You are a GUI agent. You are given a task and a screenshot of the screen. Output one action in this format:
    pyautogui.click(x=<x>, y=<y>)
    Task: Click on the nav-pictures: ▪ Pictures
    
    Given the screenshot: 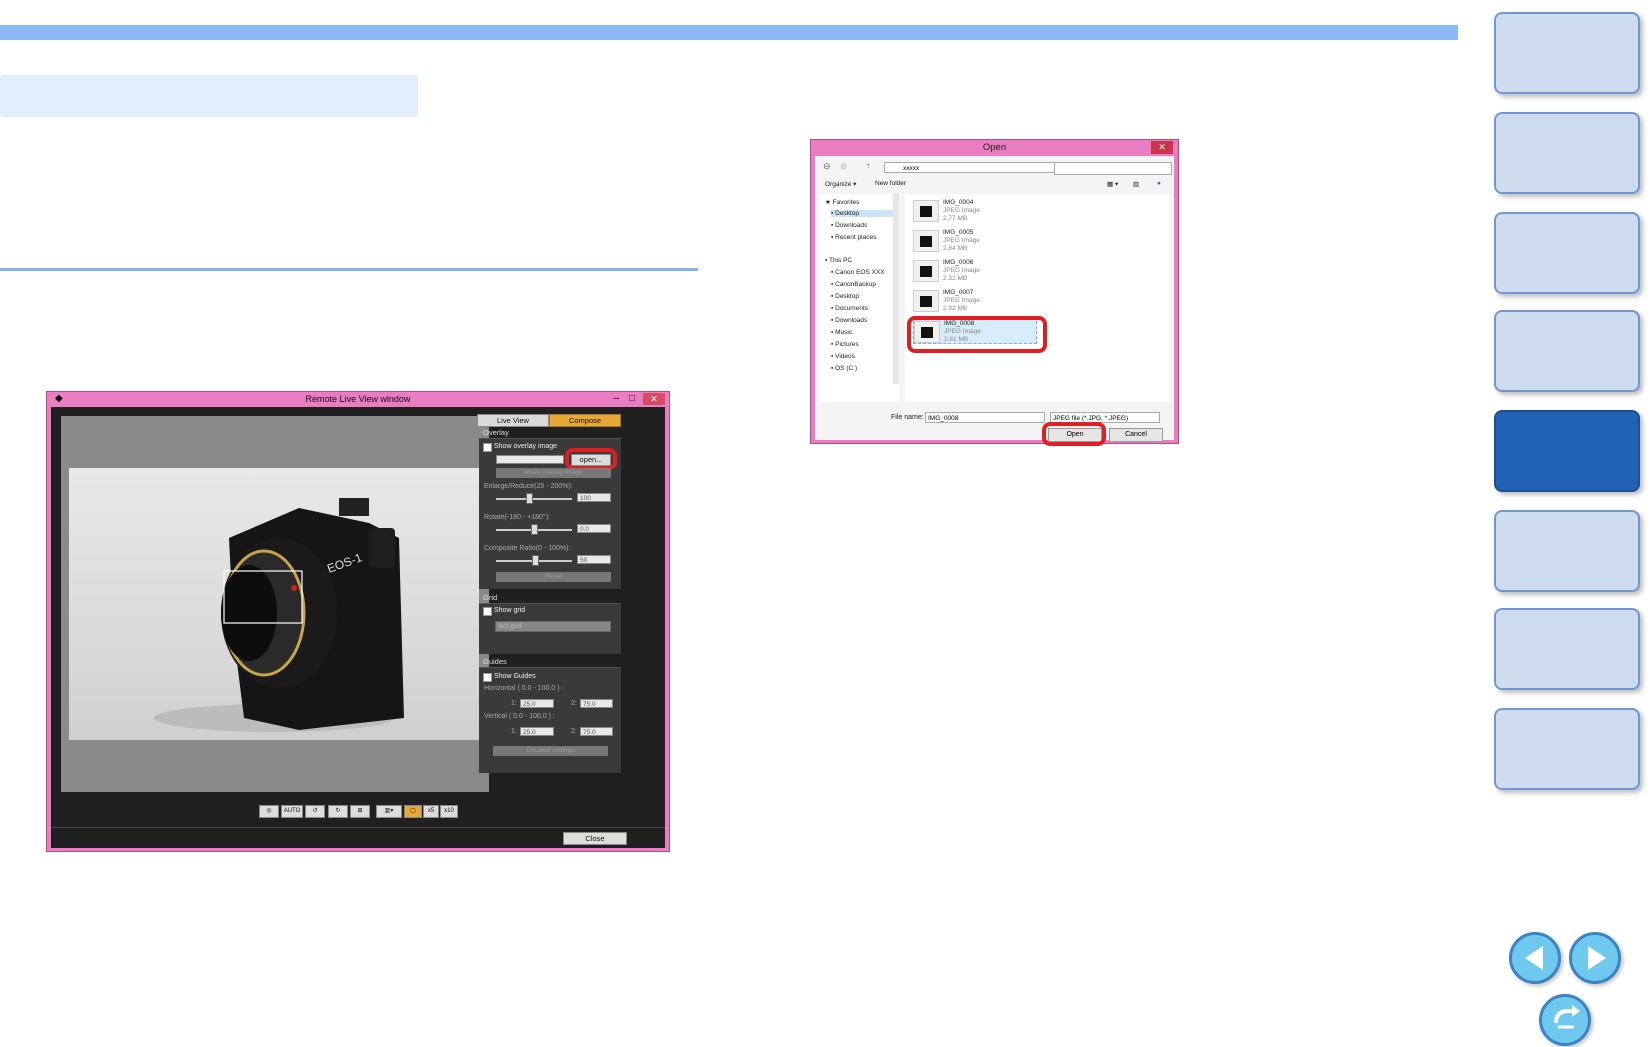 What is the action you would take?
    pyautogui.click(x=845, y=344)
    